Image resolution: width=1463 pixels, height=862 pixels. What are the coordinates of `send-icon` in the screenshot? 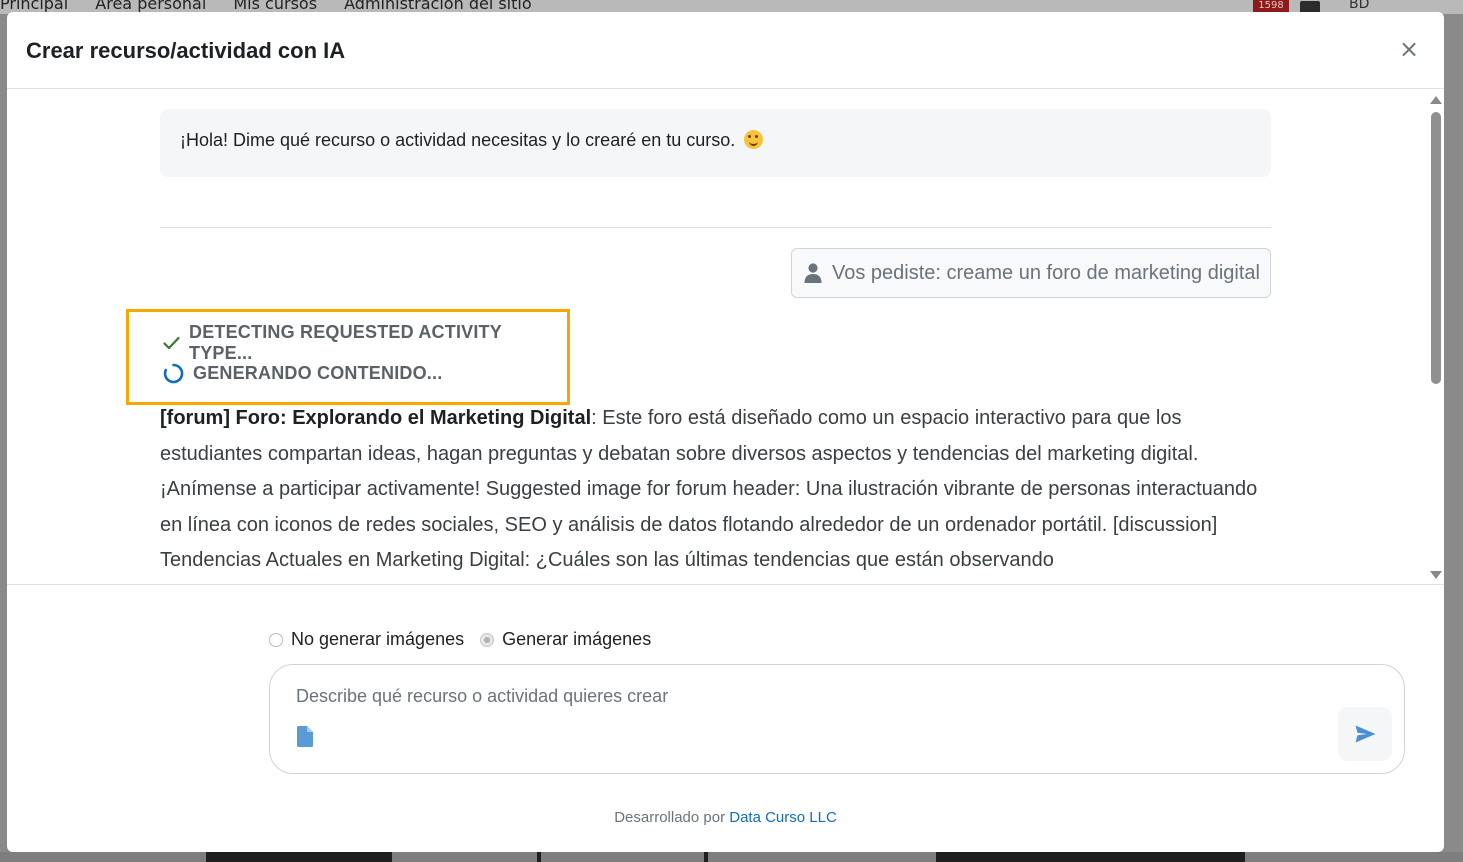 It's located at (1365, 734).